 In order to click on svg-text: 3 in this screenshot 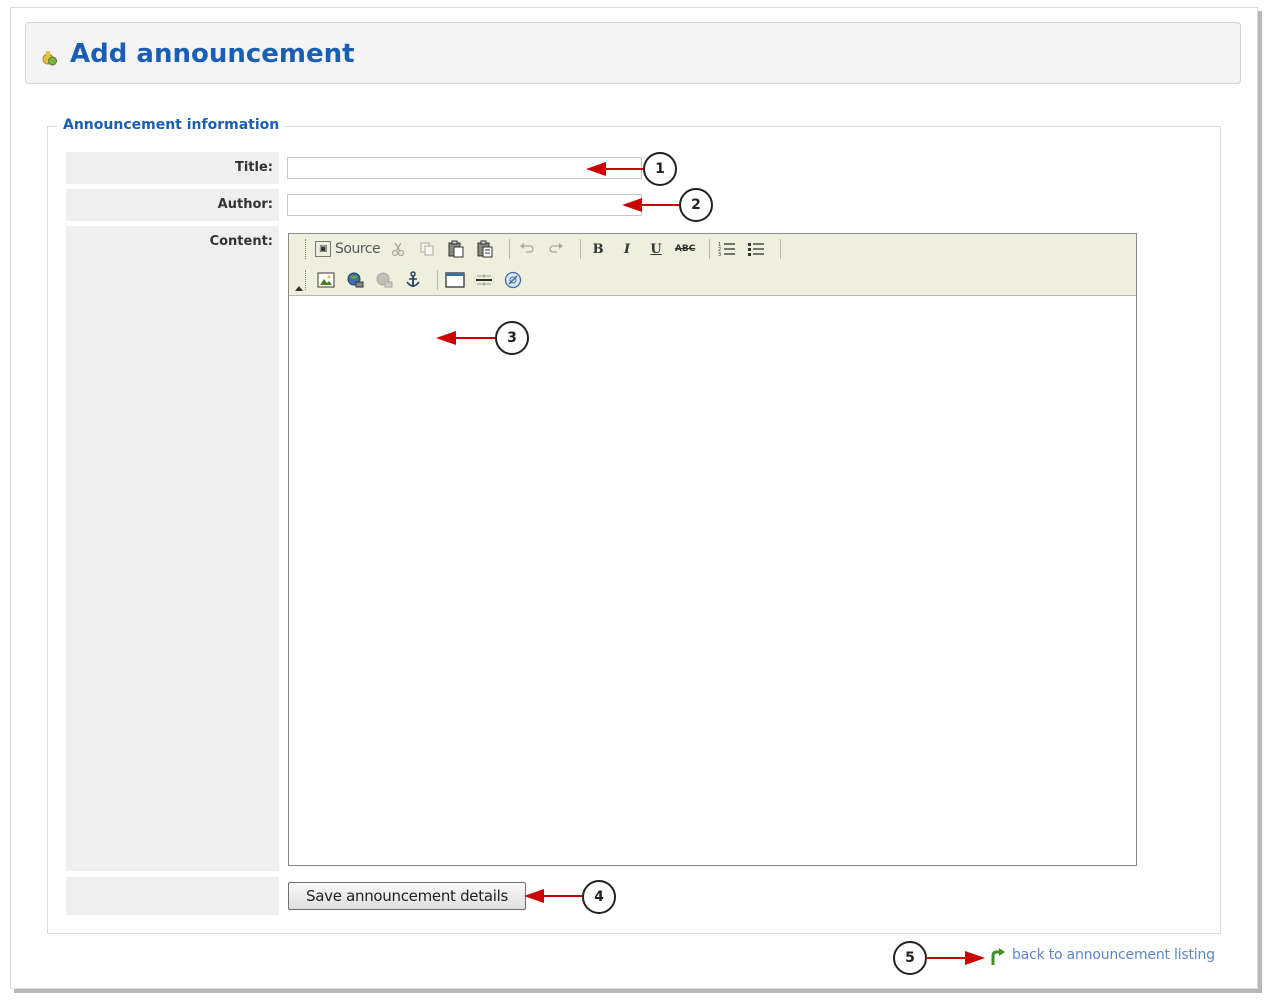, I will do `click(719, 254)`.